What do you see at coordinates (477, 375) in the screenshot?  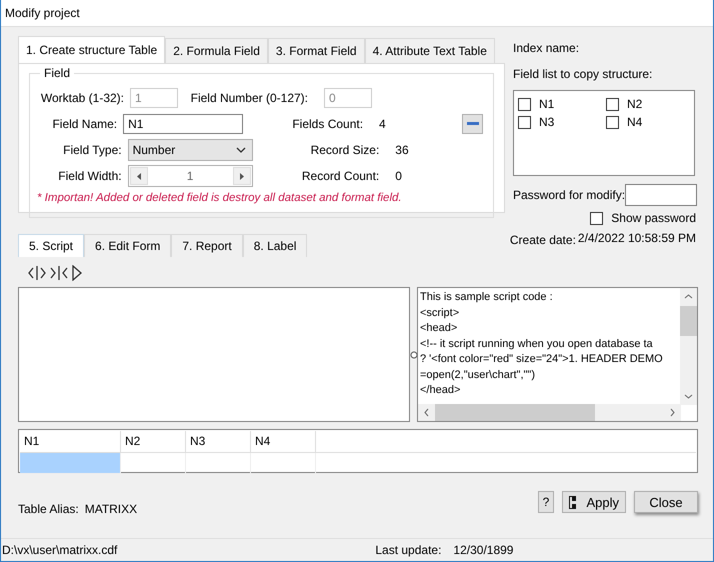 I see `code-line: =open(2,"user\chart","")` at bounding box center [477, 375].